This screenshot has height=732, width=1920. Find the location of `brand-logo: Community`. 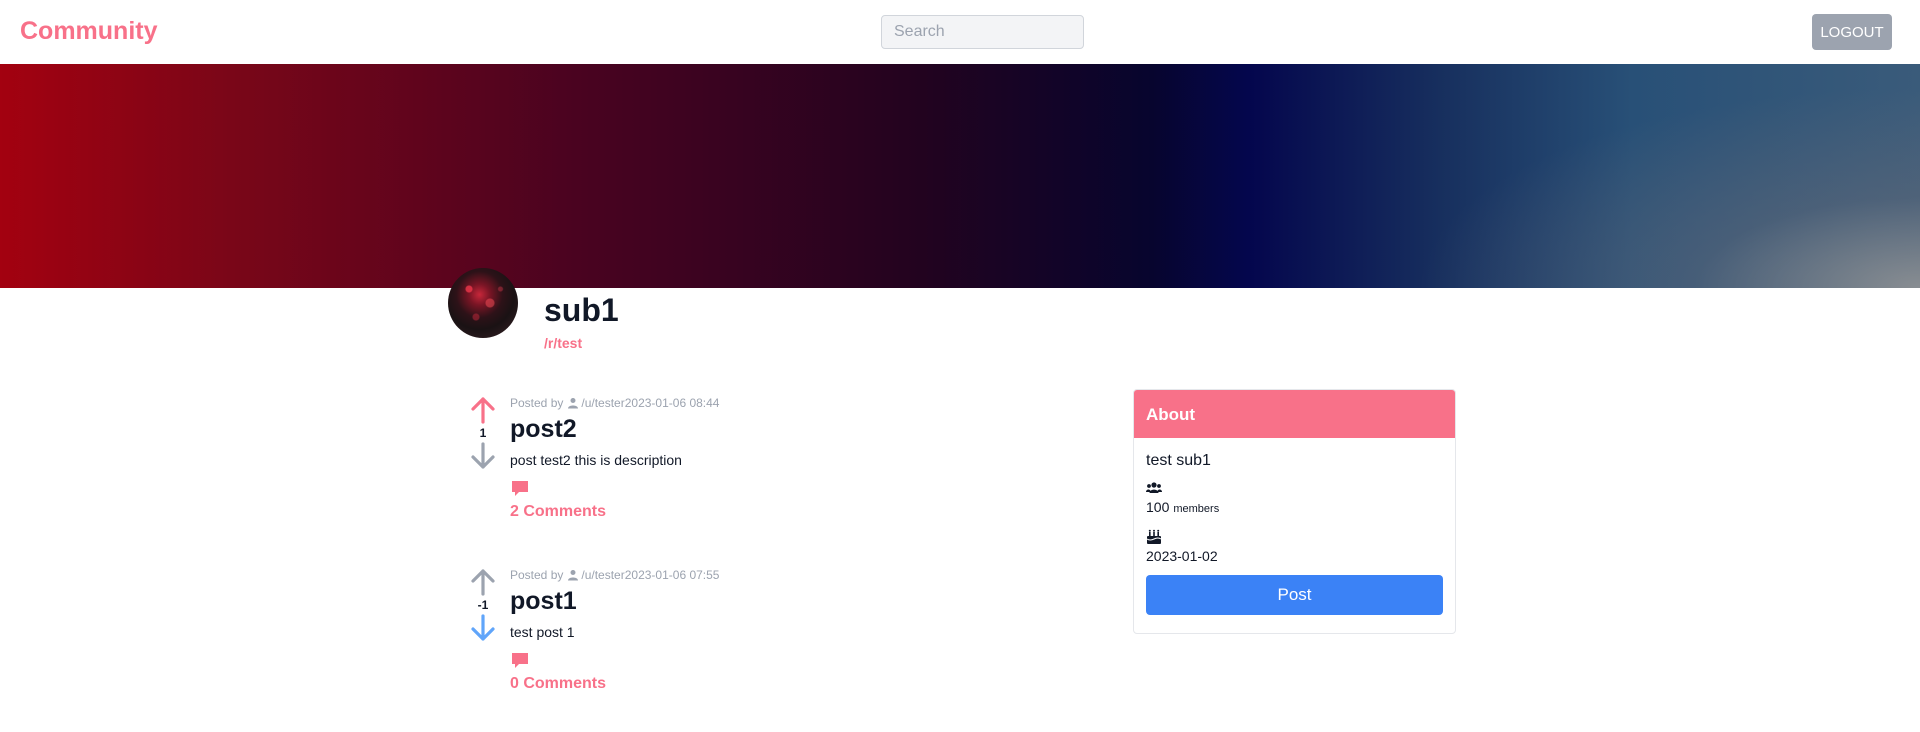

brand-logo: Community is located at coordinates (89, 31).